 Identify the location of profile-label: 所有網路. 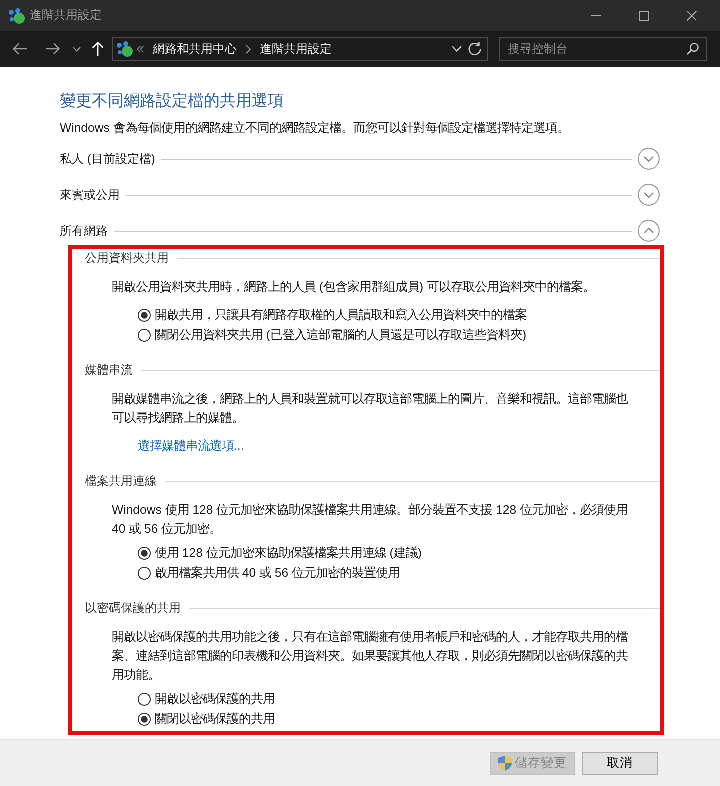
(84, 231).